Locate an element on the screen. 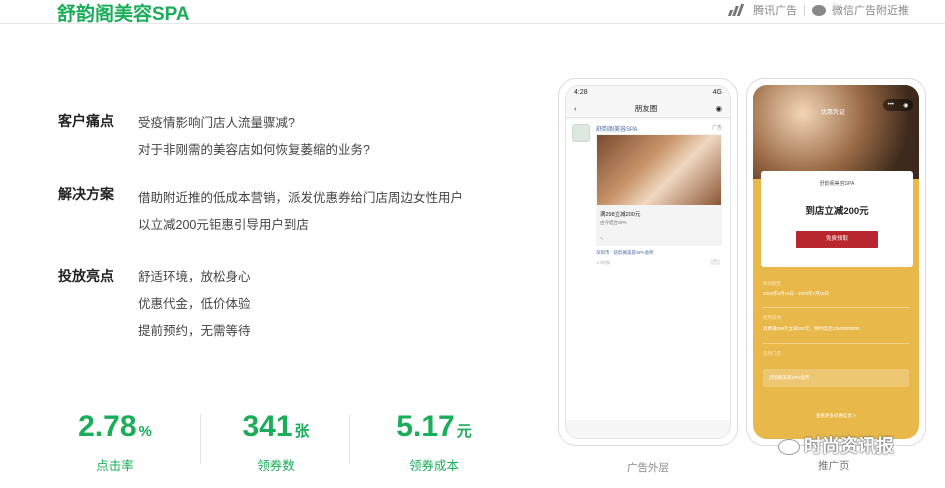  claim-button: 免费领取 is located at coordinates (837, 239).